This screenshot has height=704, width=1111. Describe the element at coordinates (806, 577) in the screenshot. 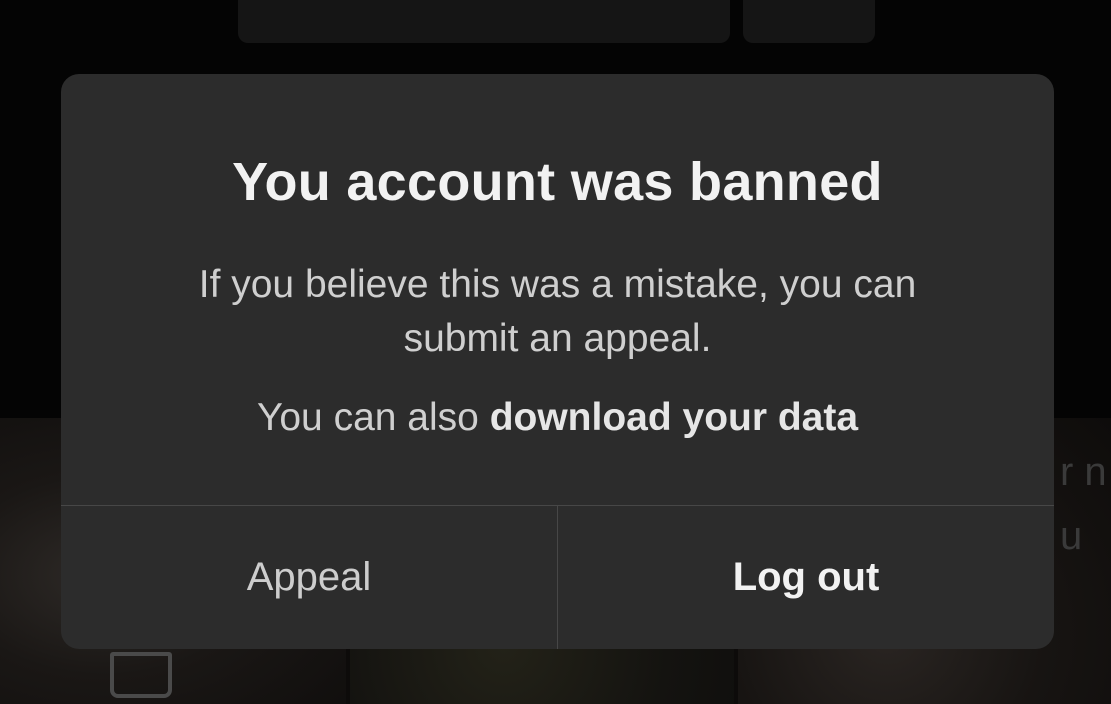

I see `log-out-button: Log out` at that location.